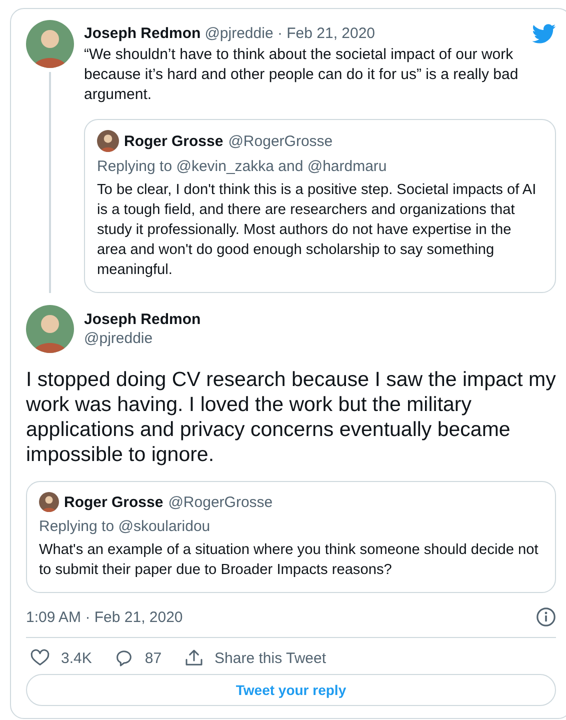 The image size is (566, 720). What do you see at coordinates (138, 658) in the screenshot?
I see `reply-button: 87` at bounding box center [138, 658].